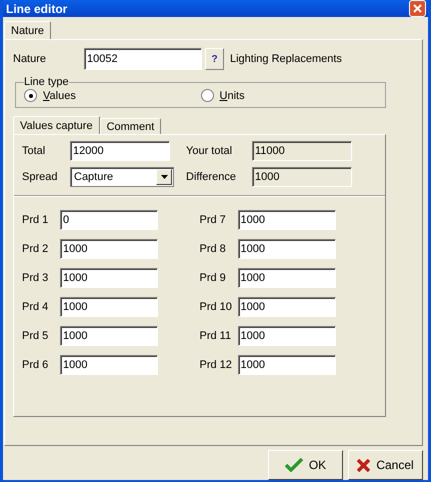  I want to click on lookup-button: ?, so click(214, 59).